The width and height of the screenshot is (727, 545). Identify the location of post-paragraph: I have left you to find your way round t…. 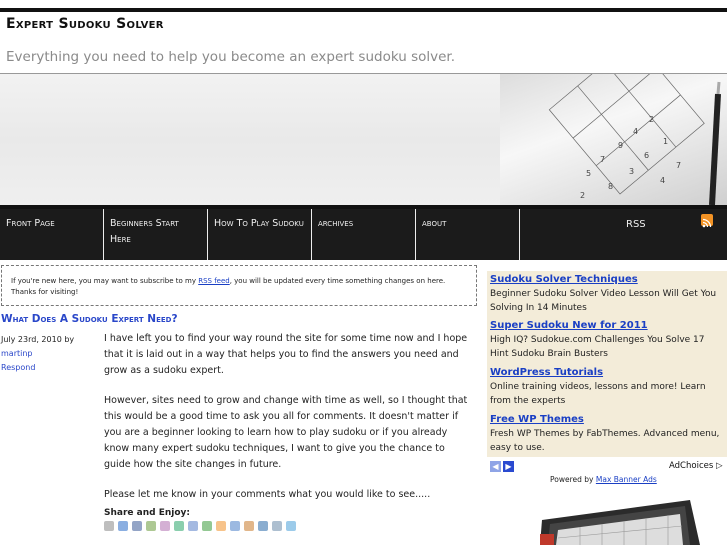
(286, 354).